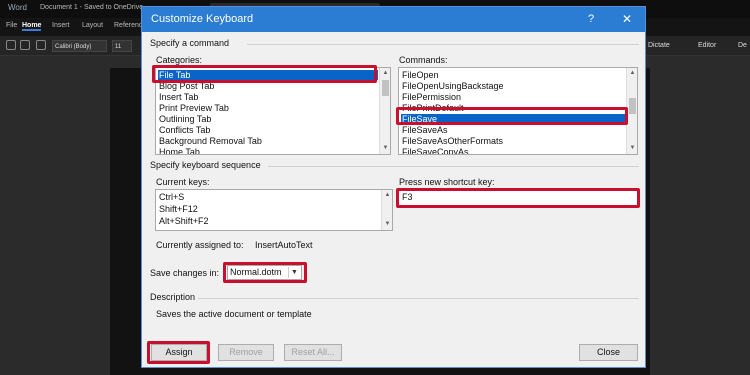 The image size is (750, 375). Describe the element at coordinates (210, 141) in the screenshot. I see `category-item: Background Removal Tab` at that location.